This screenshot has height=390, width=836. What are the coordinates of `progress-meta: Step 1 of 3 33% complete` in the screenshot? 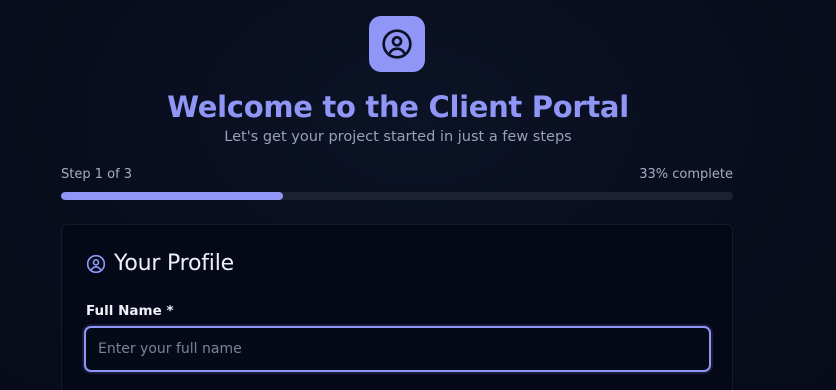 It's located at (397, 175).